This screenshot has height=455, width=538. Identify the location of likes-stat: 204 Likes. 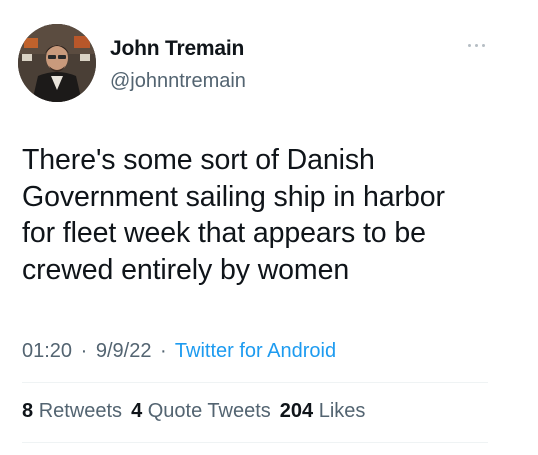
(323, 411).